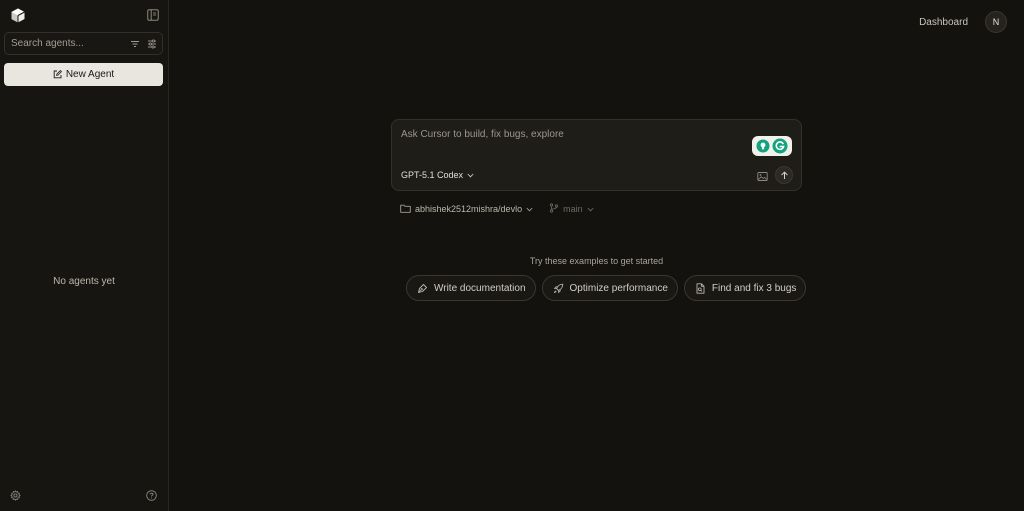 The image size is (1024, 511). Describe the element at coordinates (700, 288) in the screenshot. I see `file-search-icon` at that location.